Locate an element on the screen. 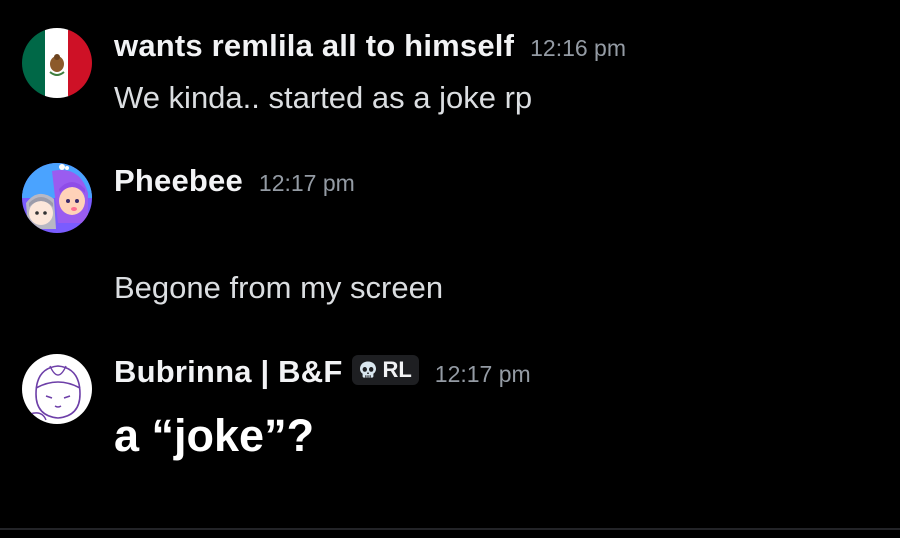 This screenshot has width=900, height=538. username: Pheebee is located at coordinates (178, 181).